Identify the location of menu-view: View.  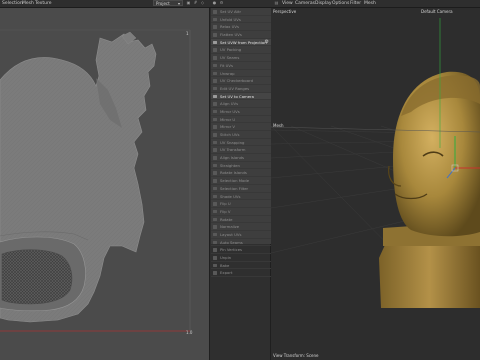
(287, 3).